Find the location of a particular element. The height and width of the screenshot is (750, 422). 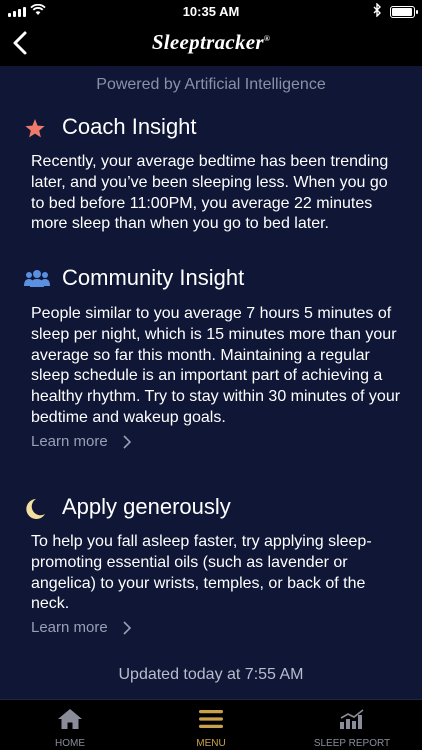

bluetooth-icon is located at coordinates (377, 10).